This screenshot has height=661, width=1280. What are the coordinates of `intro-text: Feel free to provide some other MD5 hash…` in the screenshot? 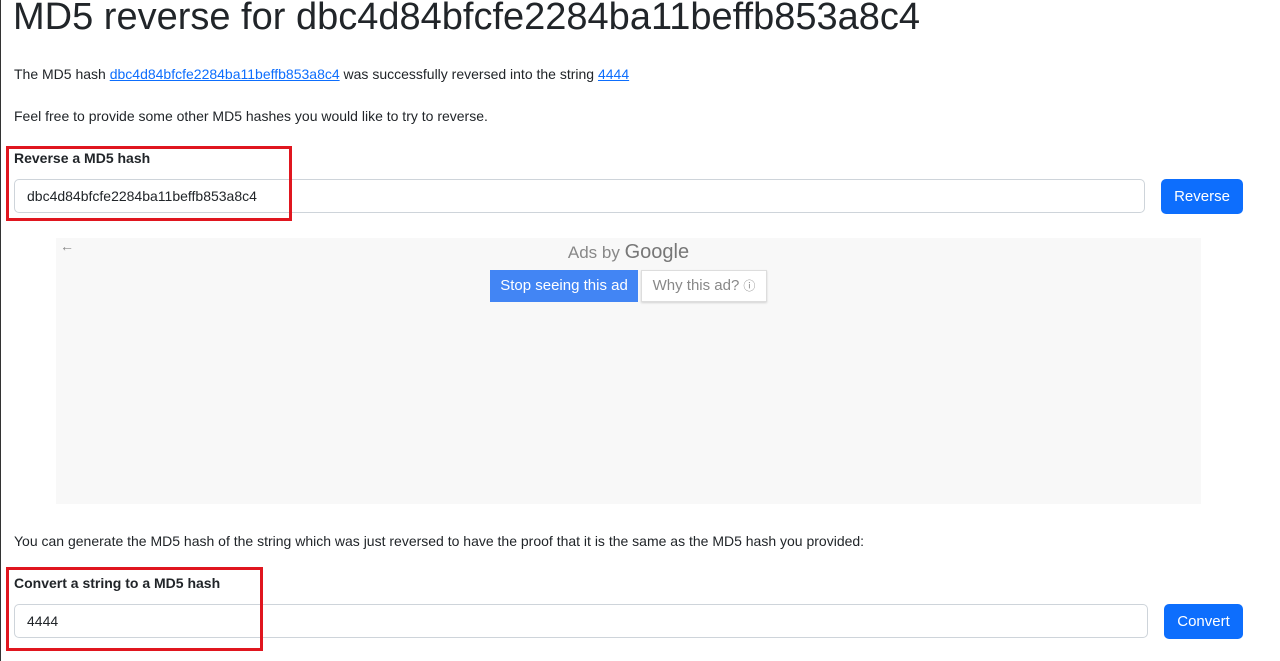 It's located at (251, 116).